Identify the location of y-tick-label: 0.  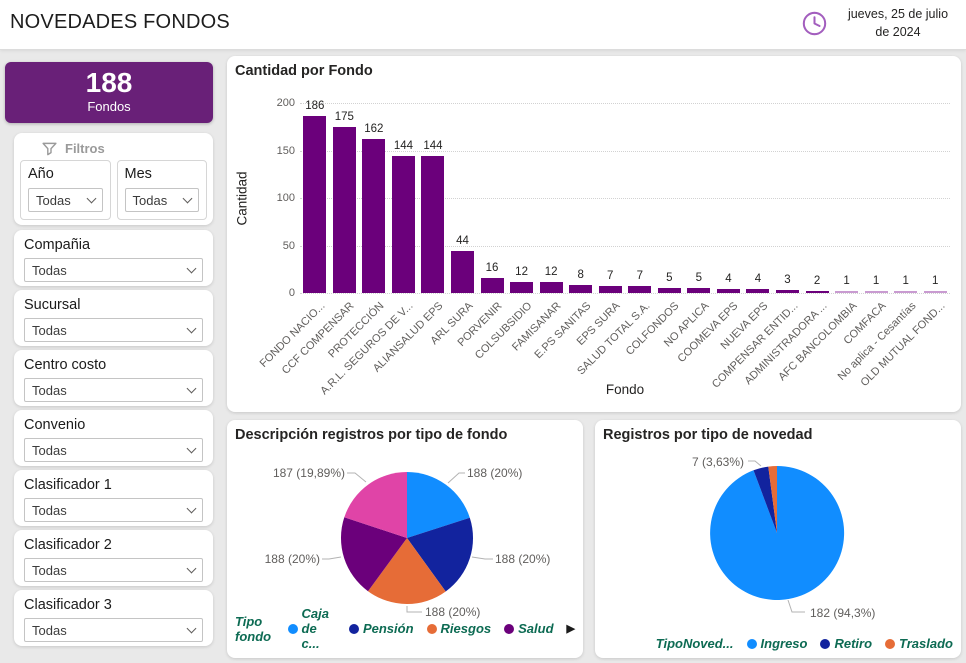
(291, 293).